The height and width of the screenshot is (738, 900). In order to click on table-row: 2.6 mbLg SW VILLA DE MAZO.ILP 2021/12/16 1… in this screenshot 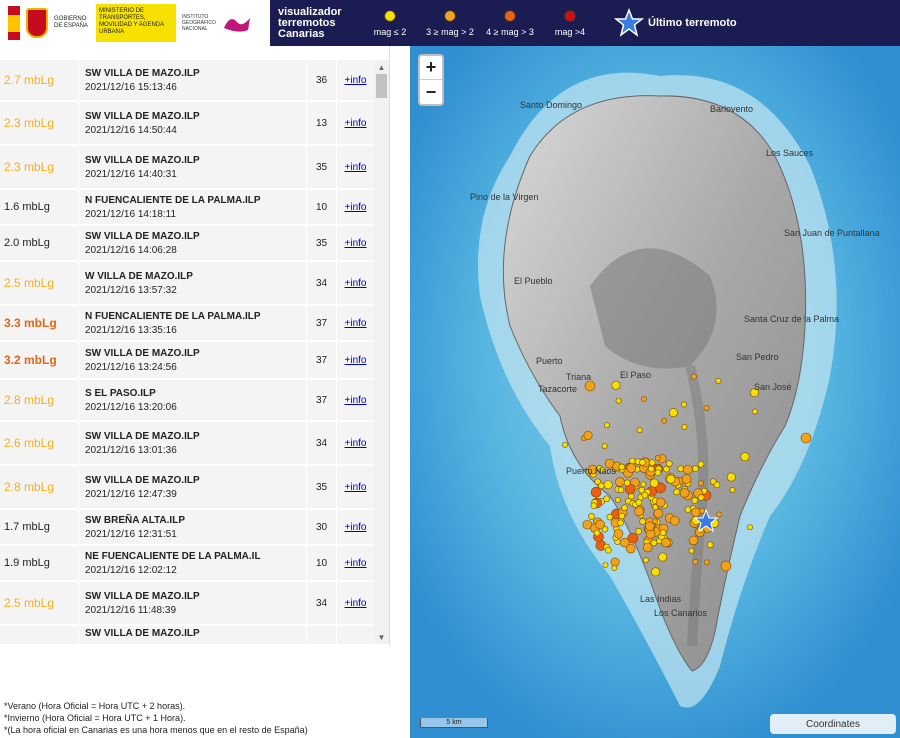, I will do `click(187, 444)`.